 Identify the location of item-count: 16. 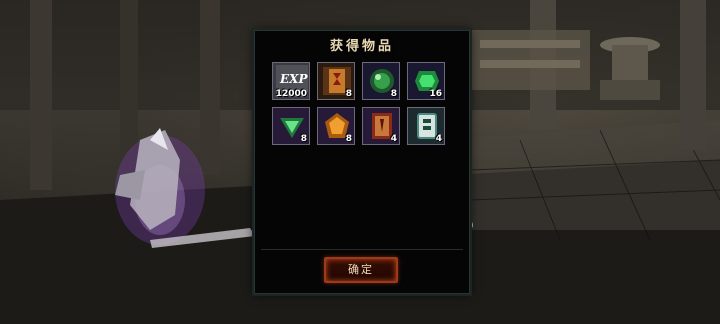
(435, 94).